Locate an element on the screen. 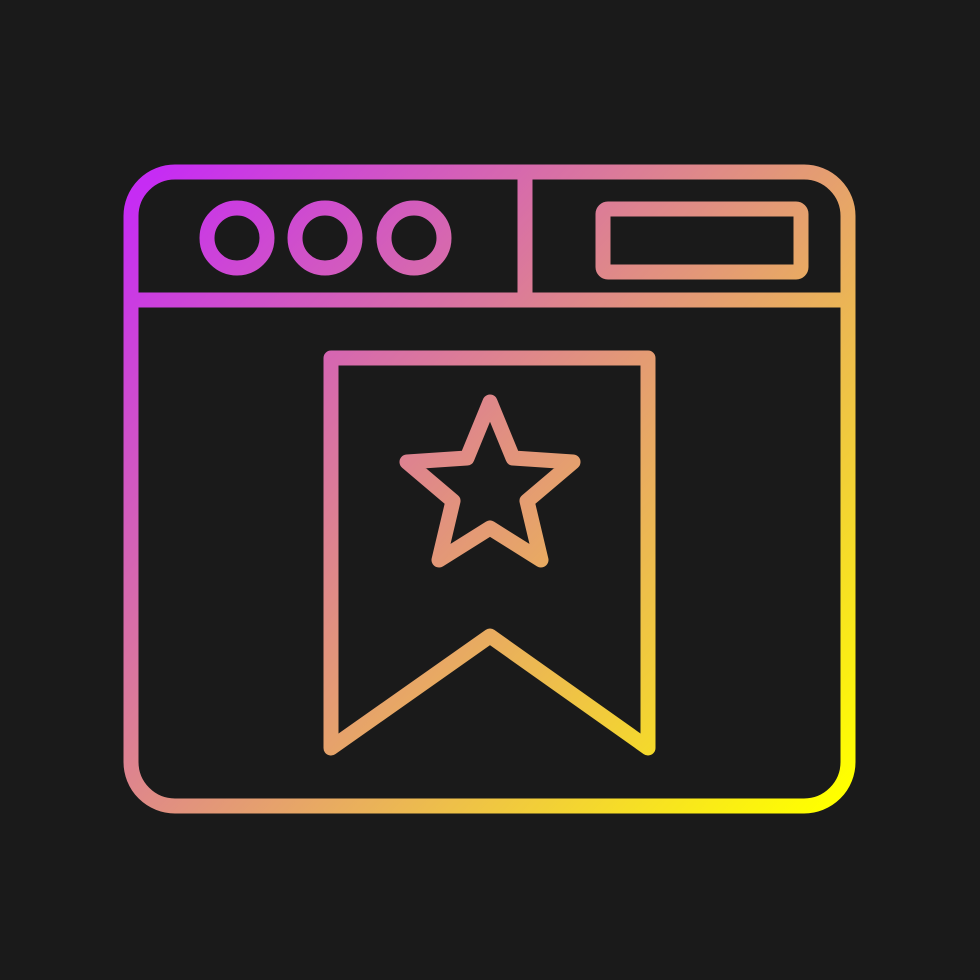 Image resolution: width=980 pixels, height=980 pixels. star-icon is located at coordinates (490, 481).